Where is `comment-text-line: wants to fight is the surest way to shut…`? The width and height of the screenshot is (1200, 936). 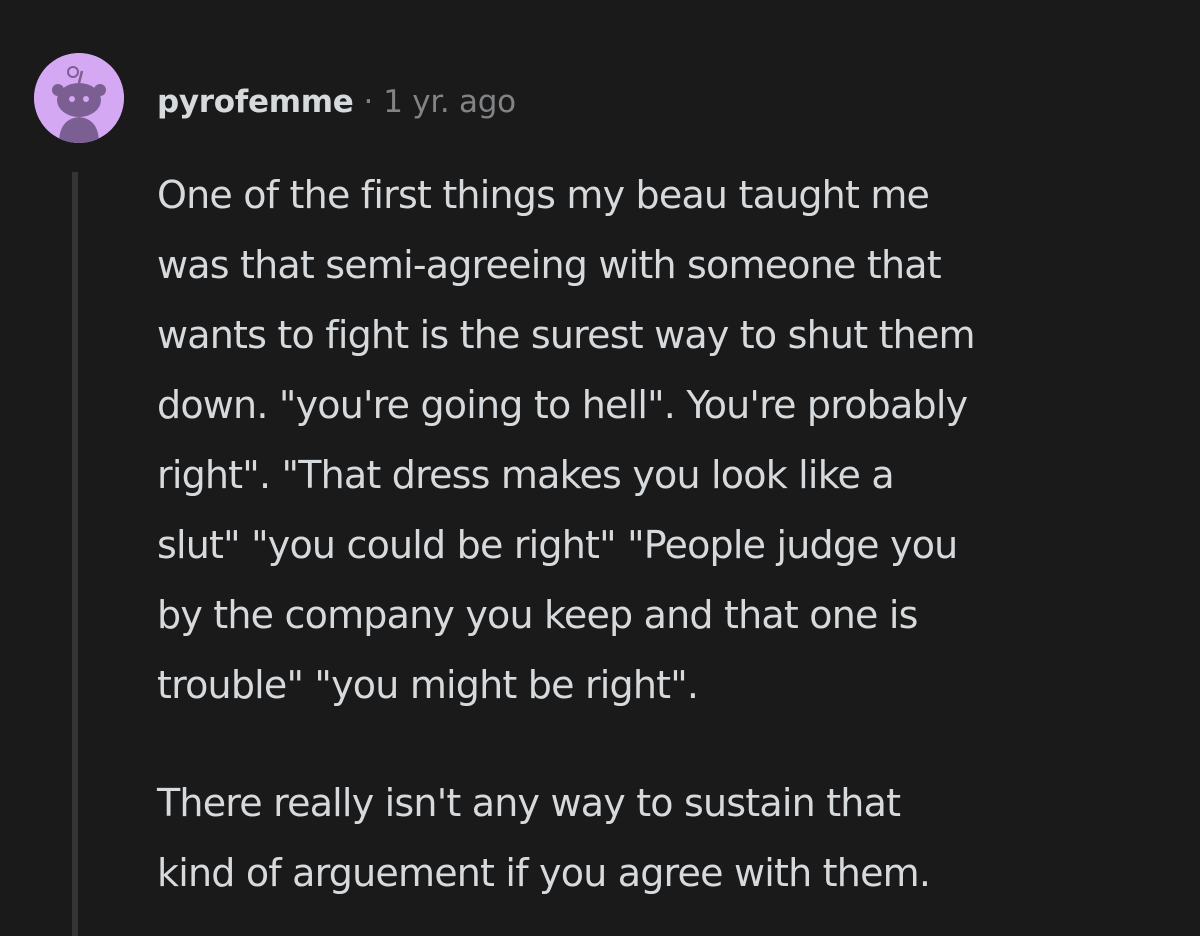
comment-text-line: wants to fight is the surest way to shut… is located at coordinates (566, 335).